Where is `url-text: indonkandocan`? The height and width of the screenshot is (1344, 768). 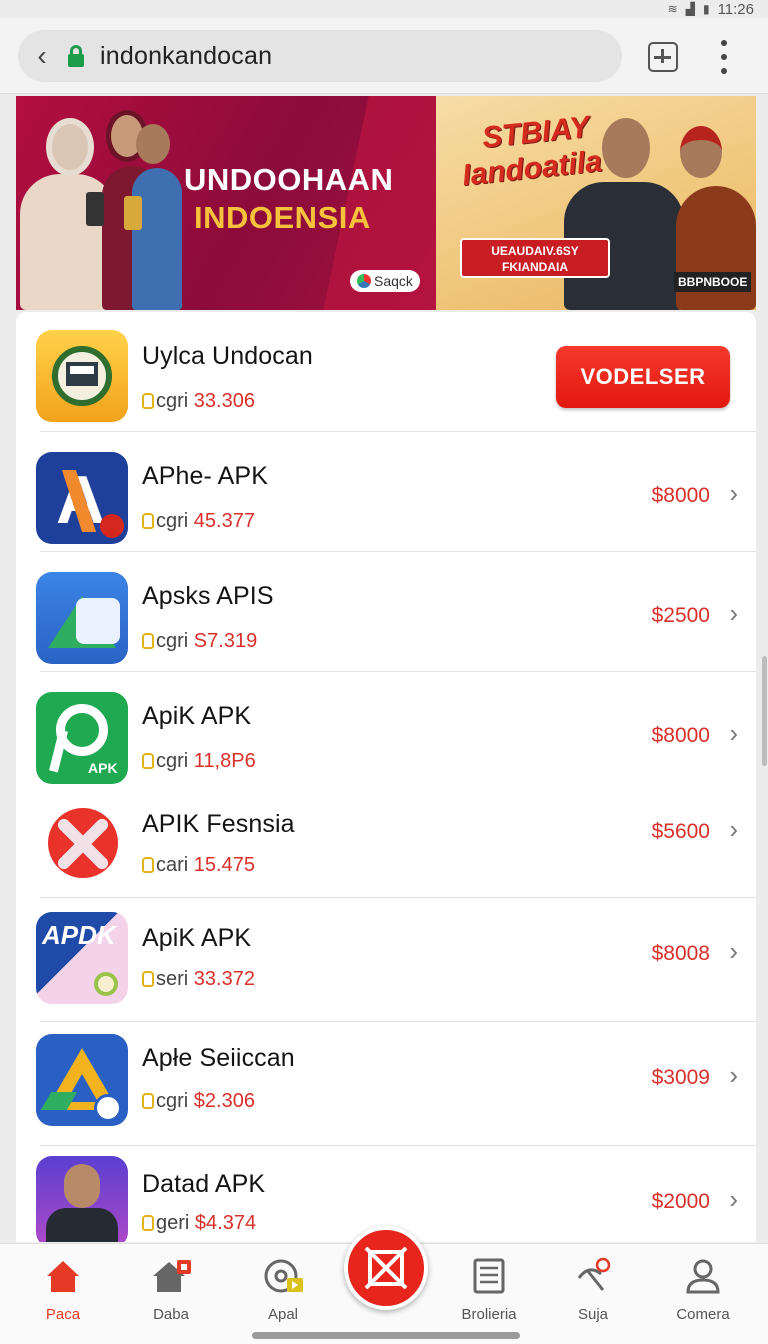
url-text: indonkandocan is located at coordinates (186, 56).